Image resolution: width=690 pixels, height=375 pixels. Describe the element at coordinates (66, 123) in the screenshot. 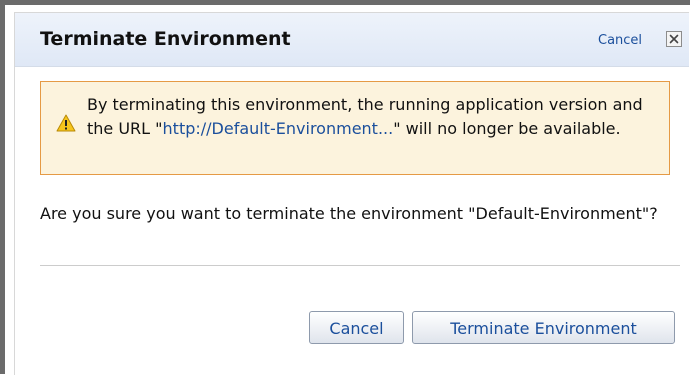

I see `warning-icon` at that location.